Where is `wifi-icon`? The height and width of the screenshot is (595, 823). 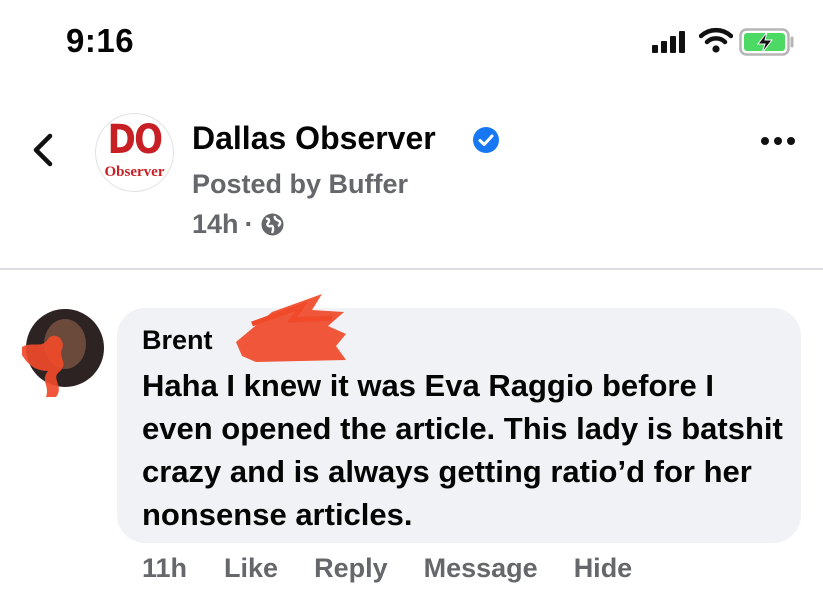 wifi-icon is located at coordinates (716, 40).